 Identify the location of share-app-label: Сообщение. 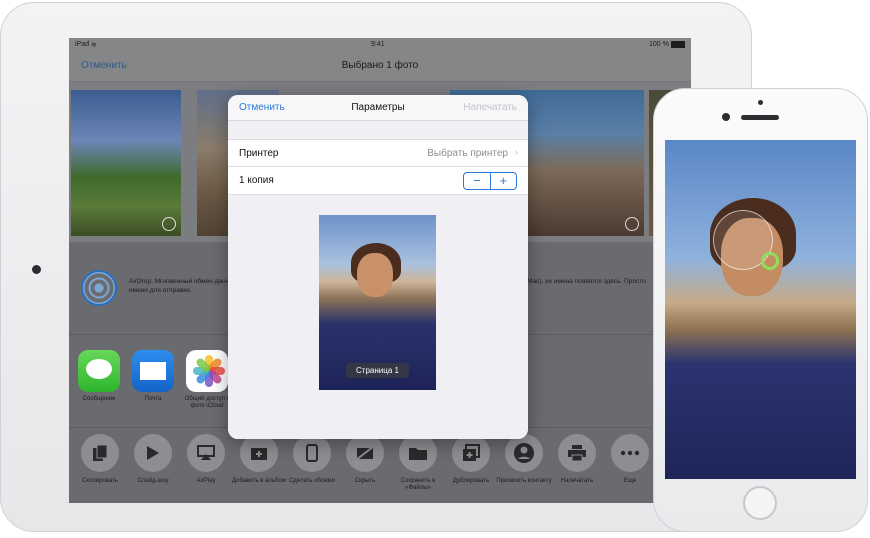
(99, 399).